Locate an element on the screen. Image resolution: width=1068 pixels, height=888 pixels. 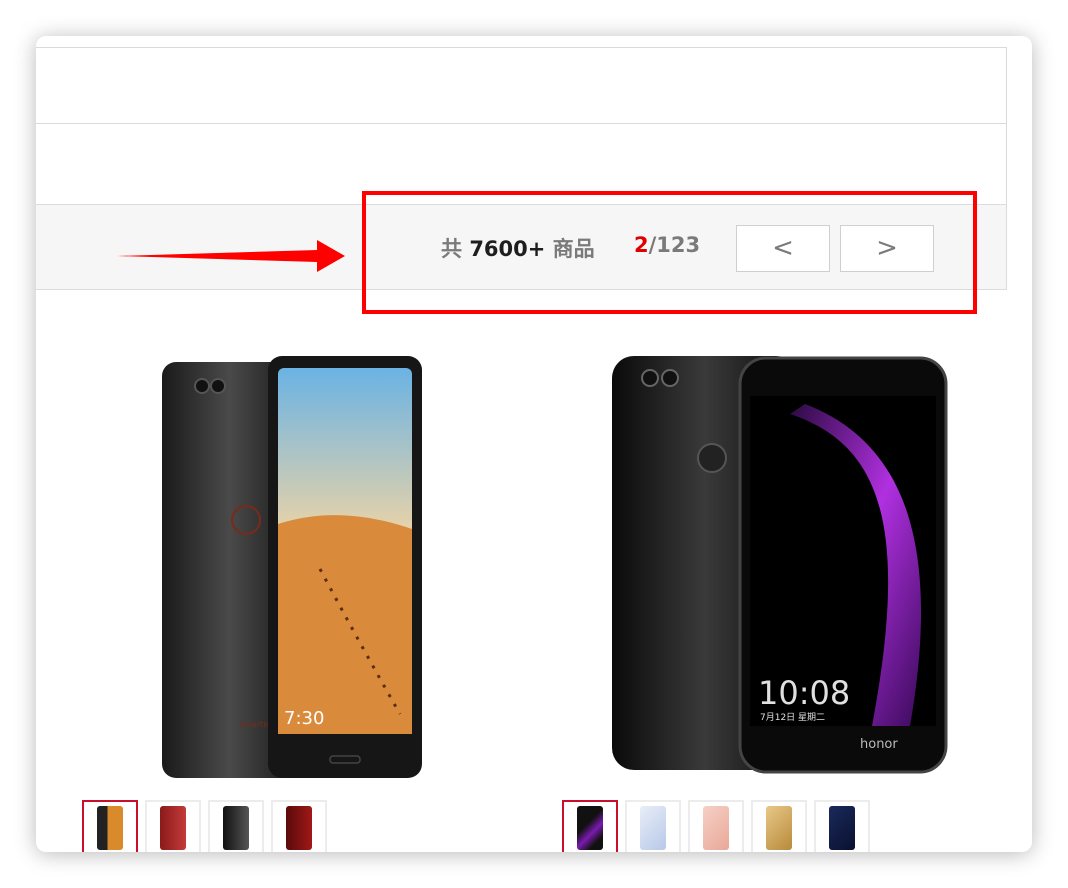
product-image: smartisan 7:30 is located at coordinates (292, 568).